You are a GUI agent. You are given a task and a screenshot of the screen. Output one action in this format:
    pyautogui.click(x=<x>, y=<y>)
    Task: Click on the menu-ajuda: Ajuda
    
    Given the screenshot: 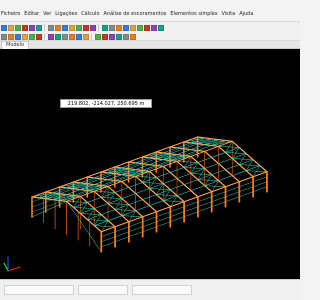 What is the action you would take?
    pyautogui.click(x=246, y=14)
    